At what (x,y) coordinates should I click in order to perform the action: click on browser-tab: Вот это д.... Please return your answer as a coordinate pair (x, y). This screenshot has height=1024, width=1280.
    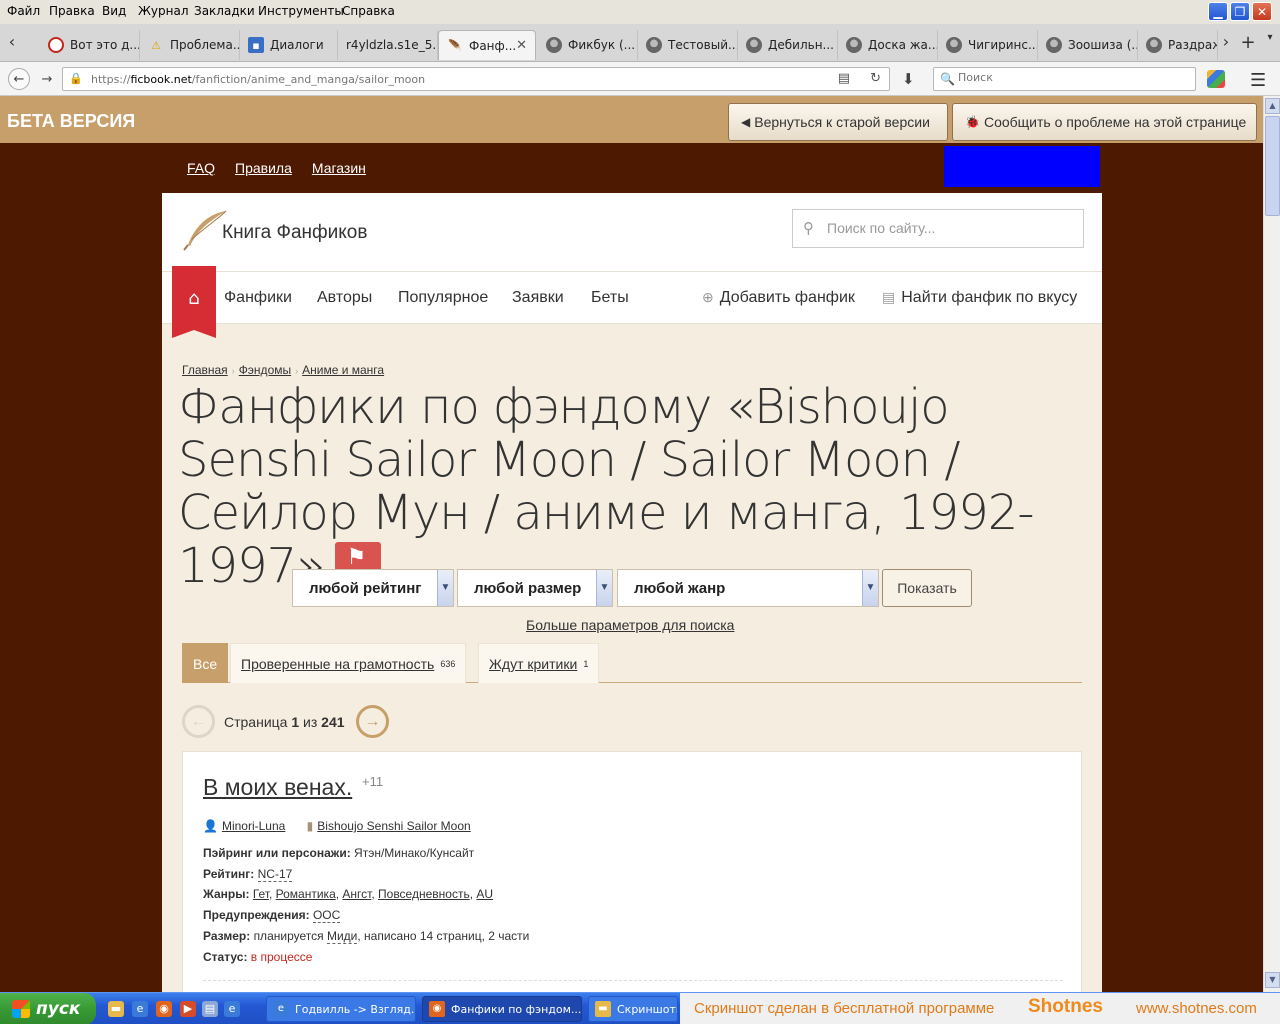
    Looking at the image, I should click on (90, 45).